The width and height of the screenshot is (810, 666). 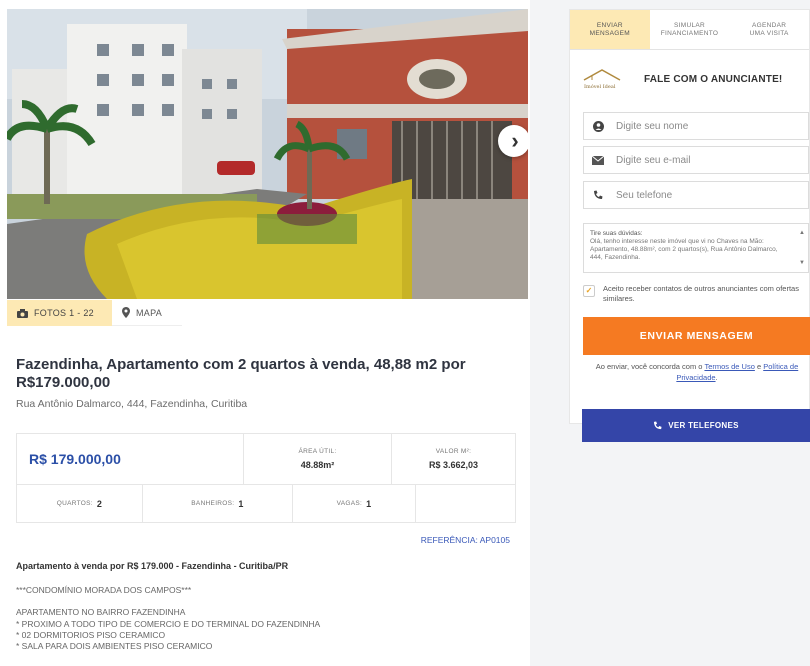 What do you see at coordinates (696, 336) in the screenshot?
I see `send-message-button: ENVIAR MENSAGEM` at bounding box center [696, 336].